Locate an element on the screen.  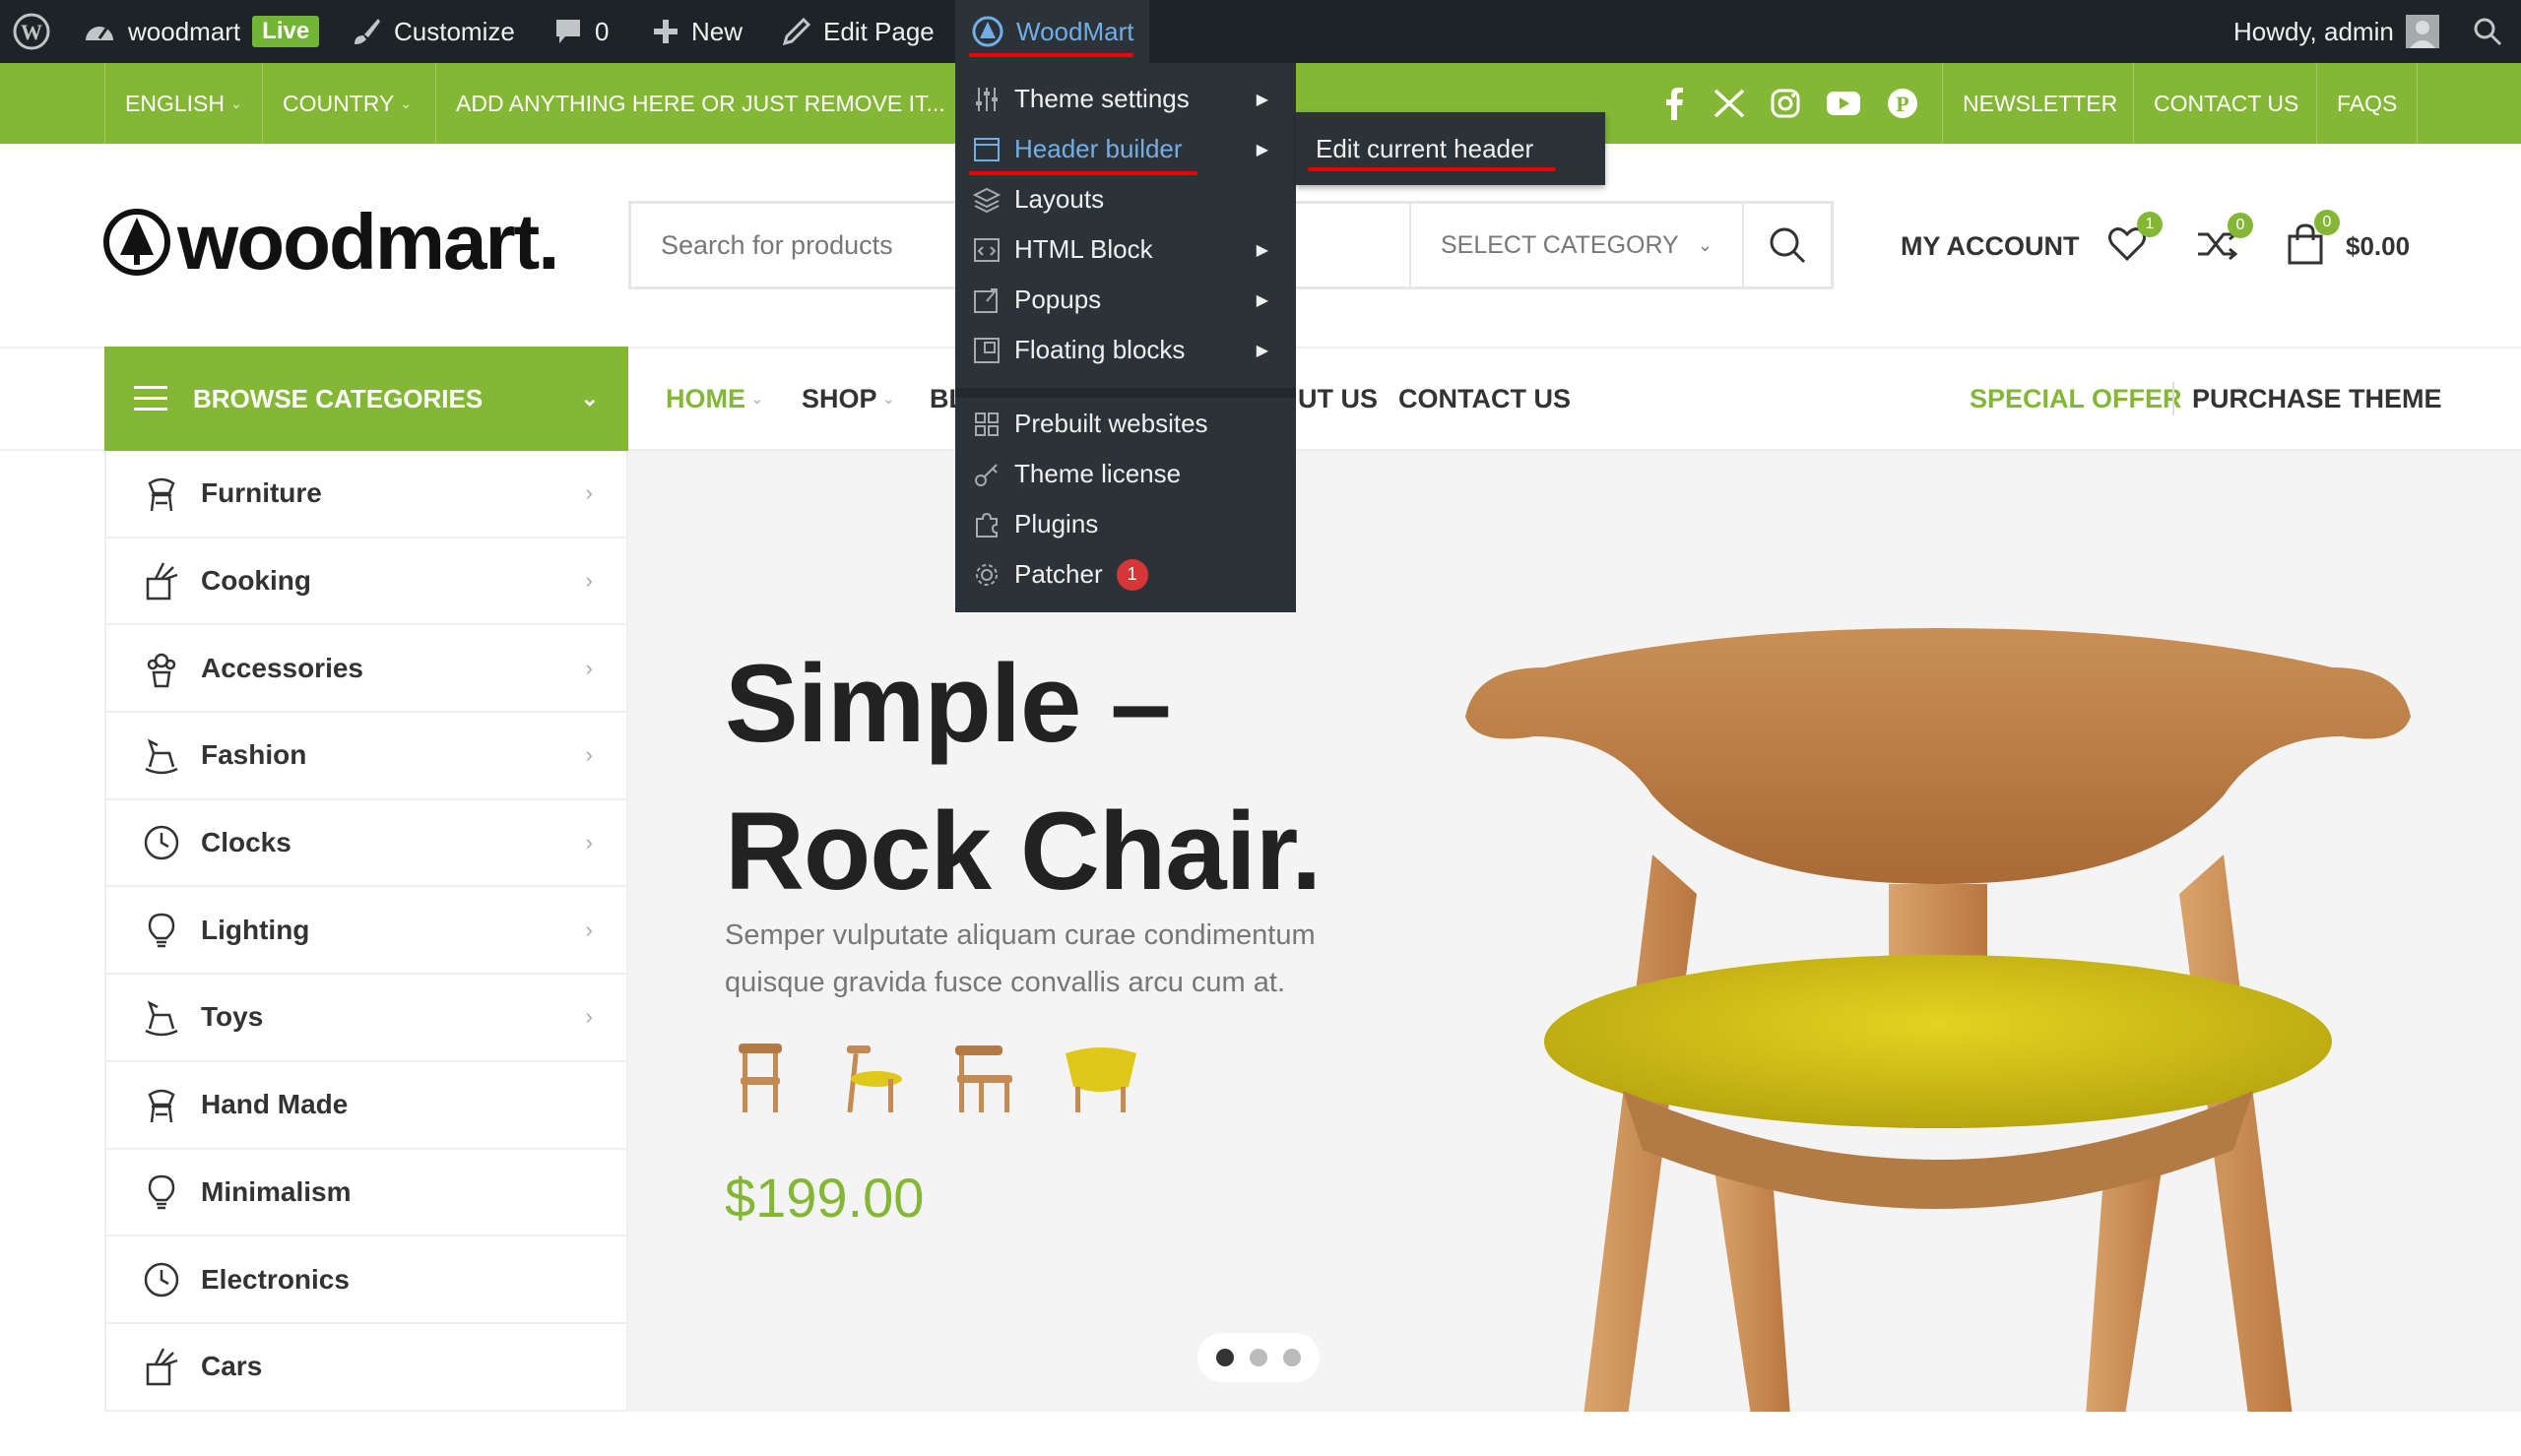
youtube-icon is located at coordinates (1843, 103).